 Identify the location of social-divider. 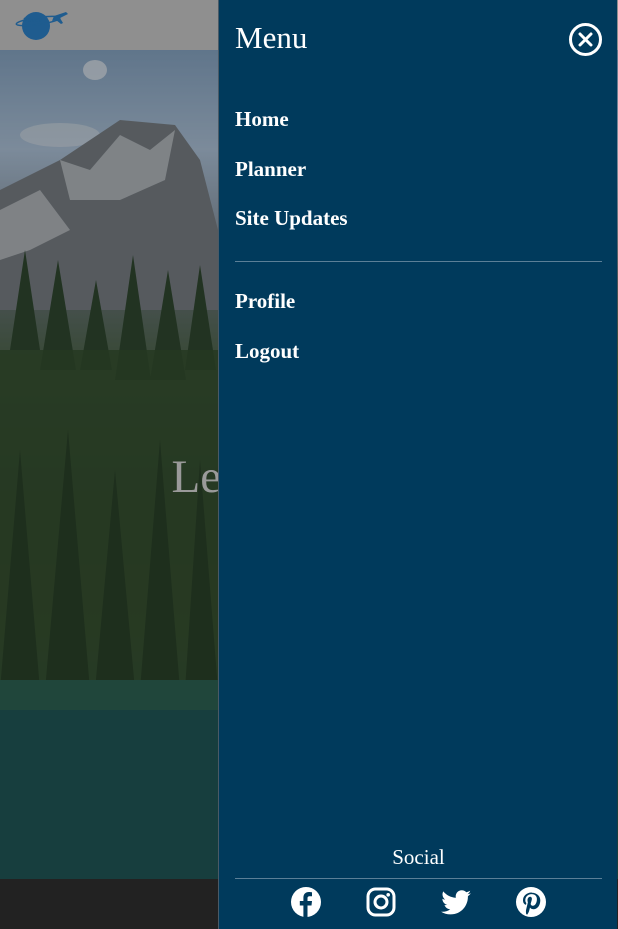
(418, 878).